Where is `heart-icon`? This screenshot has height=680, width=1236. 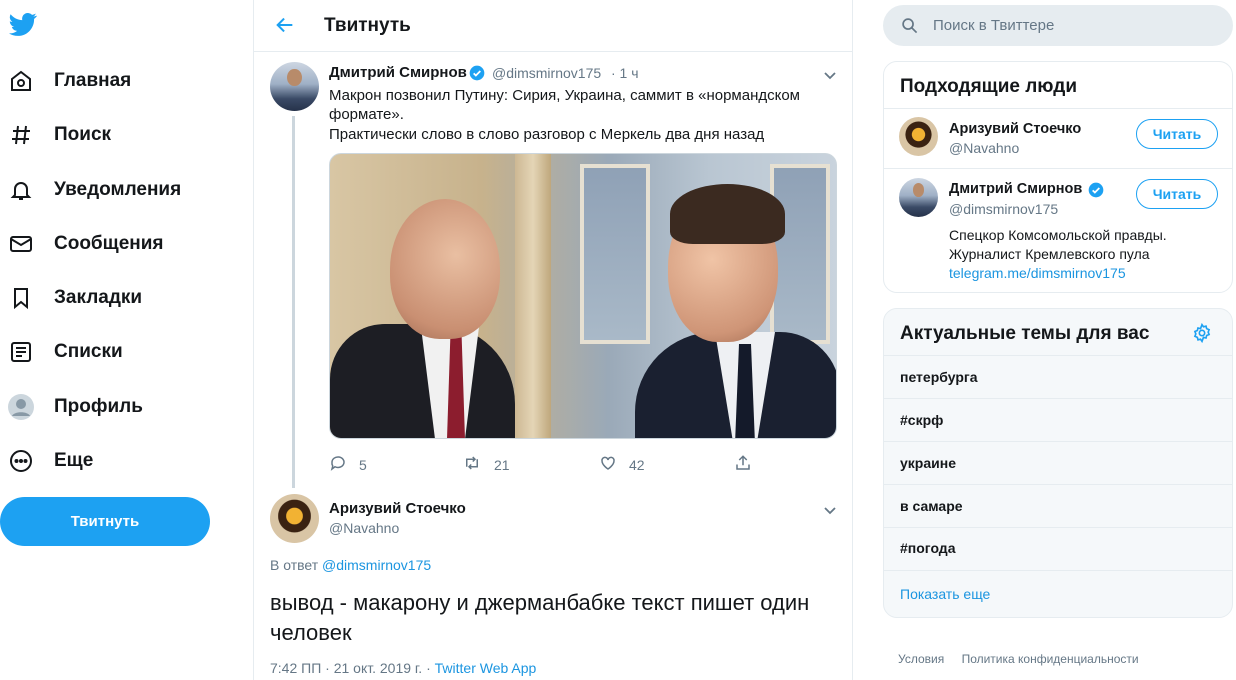 heart-icon is located at coordinates (608, 465).